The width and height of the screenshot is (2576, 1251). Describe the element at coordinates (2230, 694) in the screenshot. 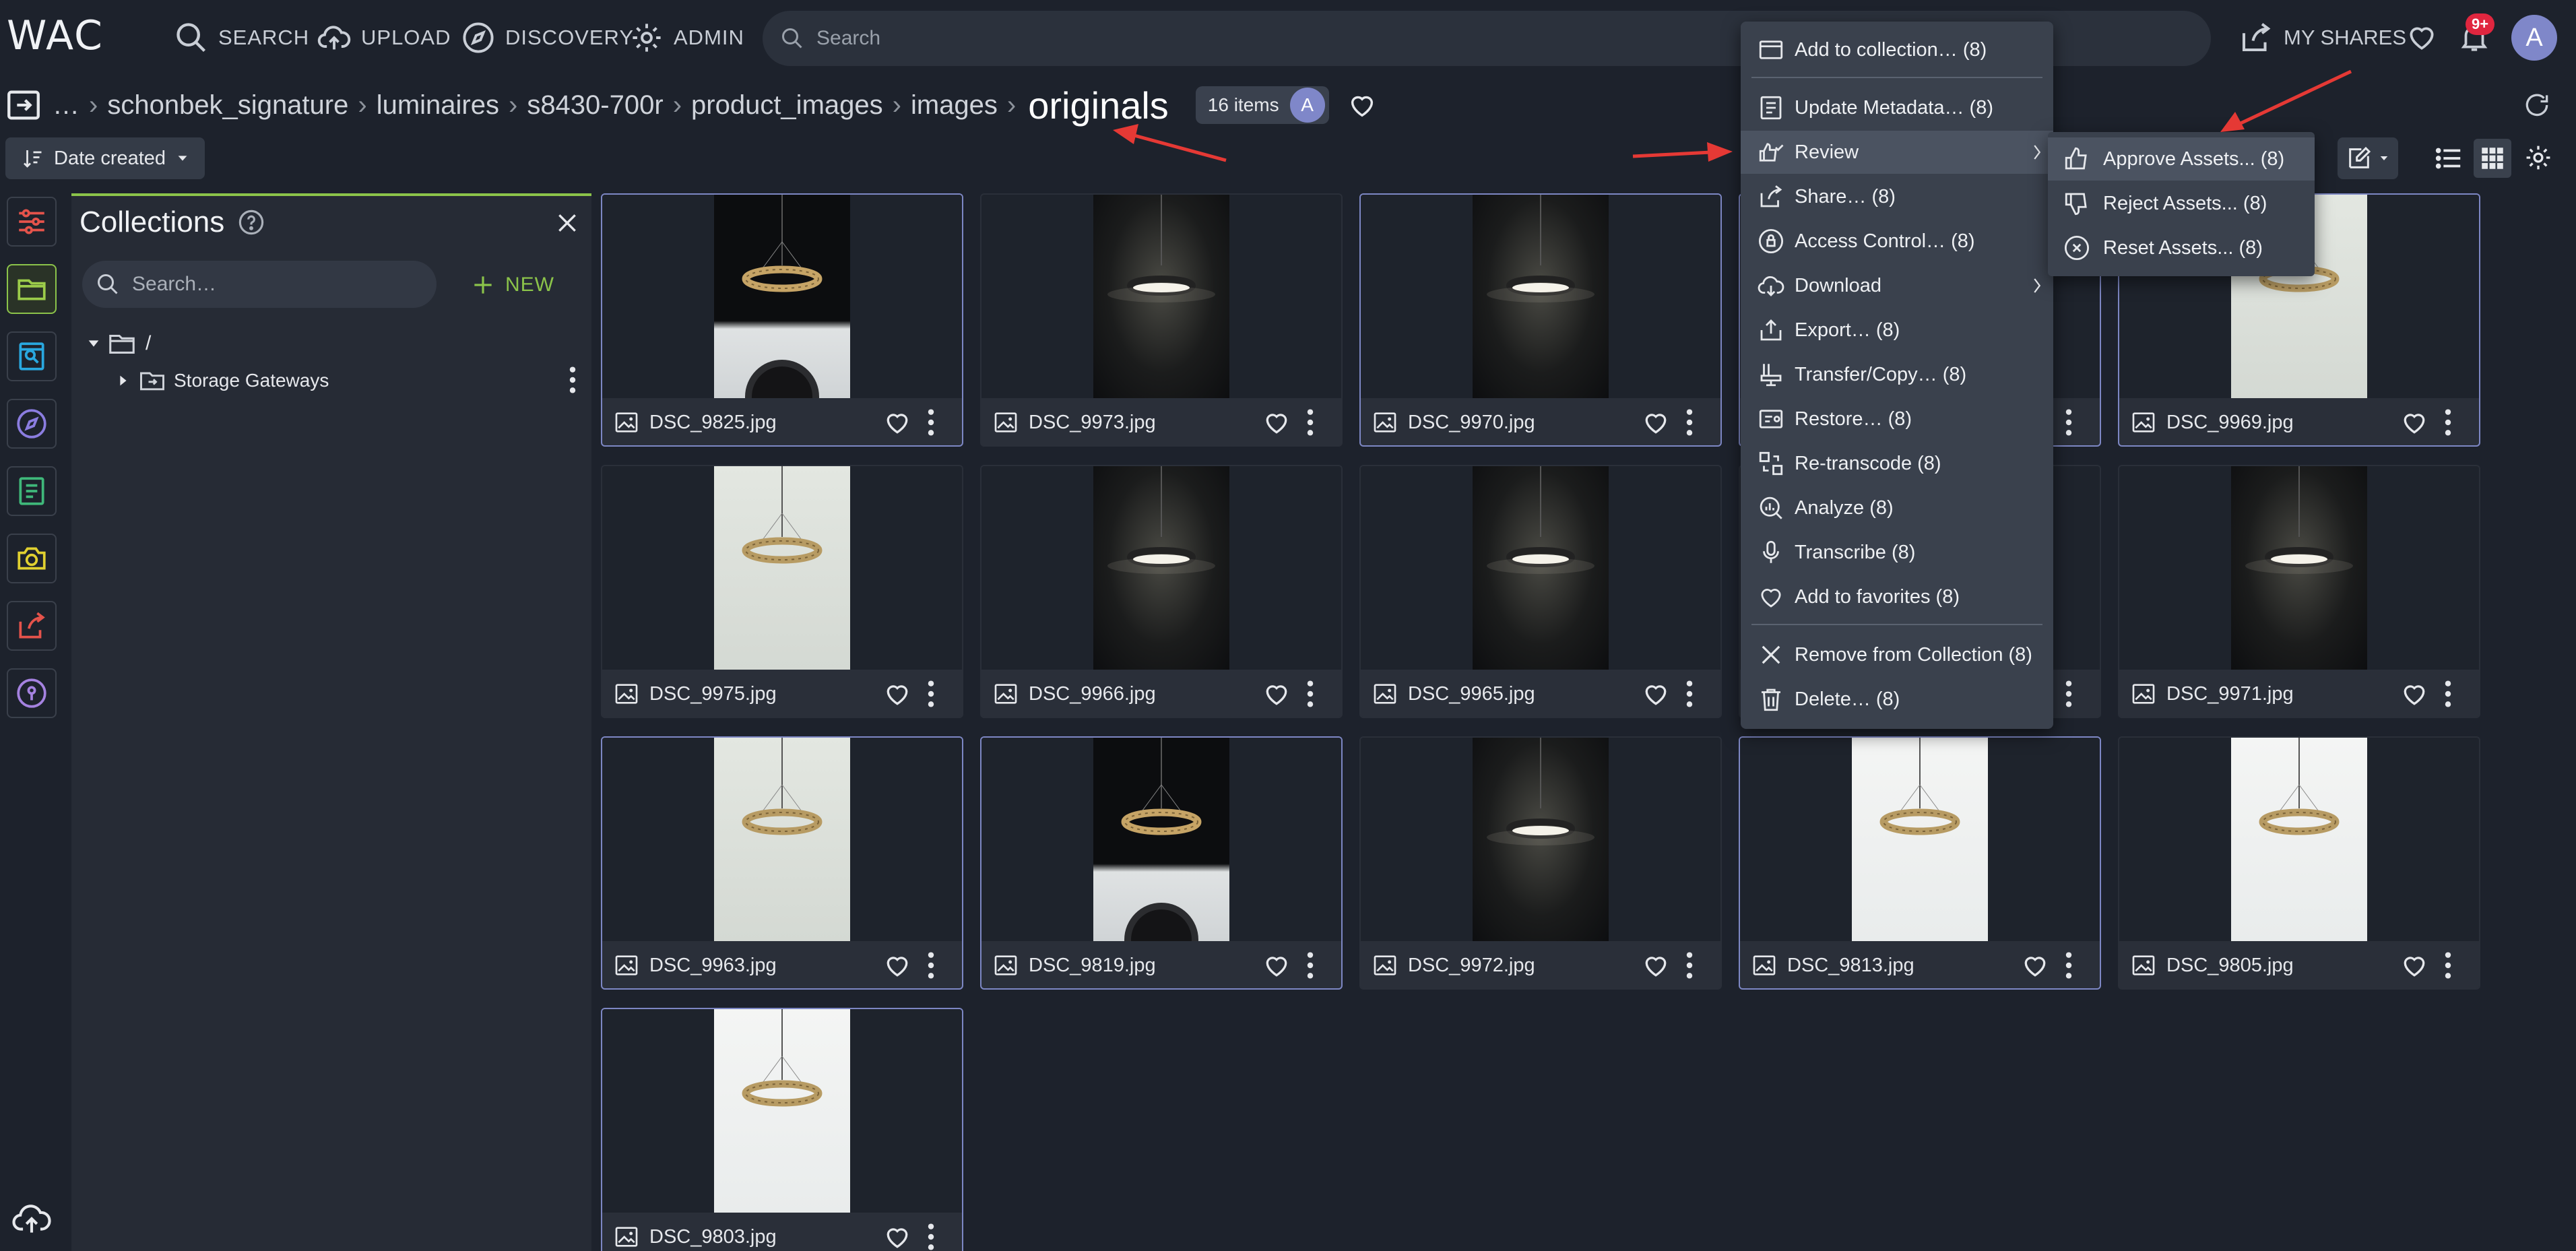

I see `asset-filename: DSC_9971.jpg` at that location.